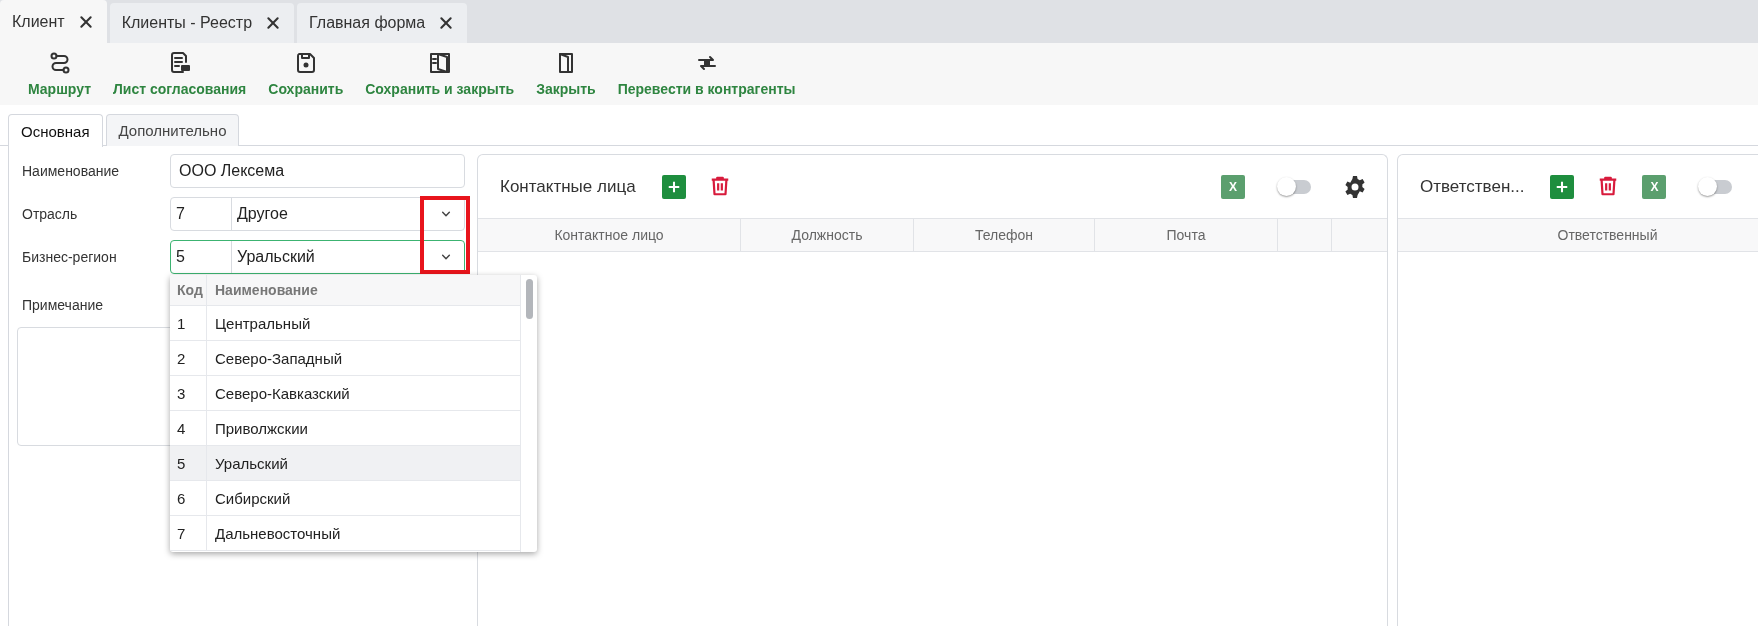 The height and width of the screenshot is (626, 1758). What do you see at coordinates (1578, 235) in the screenshot?
I see `column-header: Ответственный` at bounding box center [1578, 235].